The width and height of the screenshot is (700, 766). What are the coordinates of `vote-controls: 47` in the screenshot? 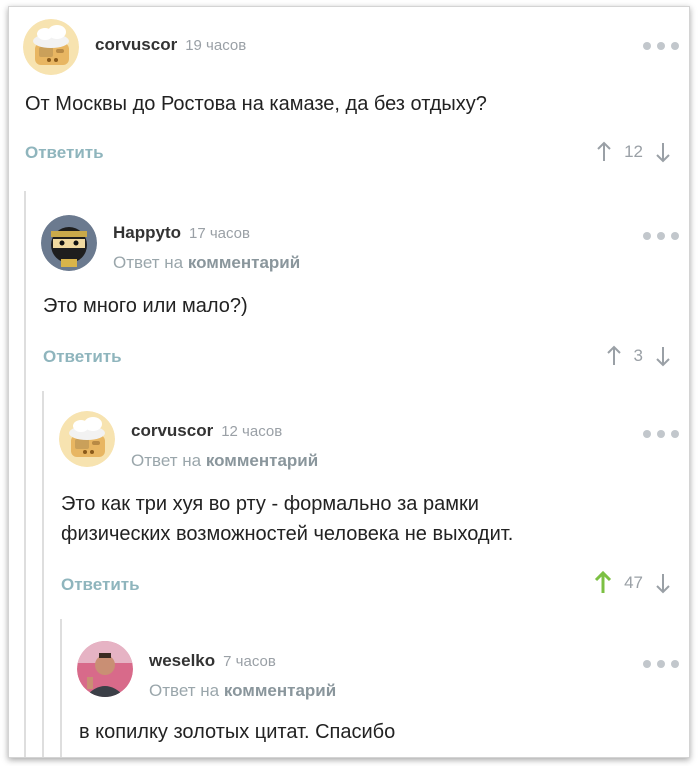 It's located at (632, 583).